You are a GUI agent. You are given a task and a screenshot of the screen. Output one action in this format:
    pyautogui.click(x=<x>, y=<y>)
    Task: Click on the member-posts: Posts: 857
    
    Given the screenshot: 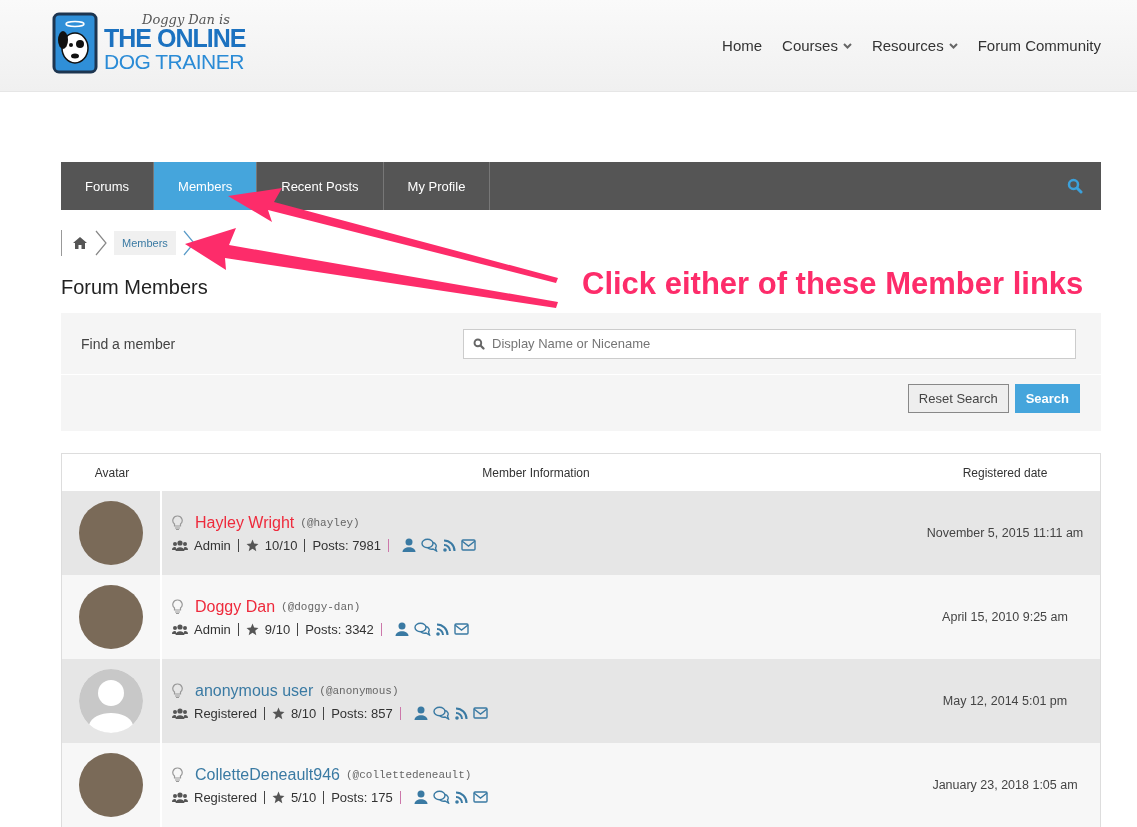 What is the action you would take?
    pyautogui.click(x=362, y=713)
    